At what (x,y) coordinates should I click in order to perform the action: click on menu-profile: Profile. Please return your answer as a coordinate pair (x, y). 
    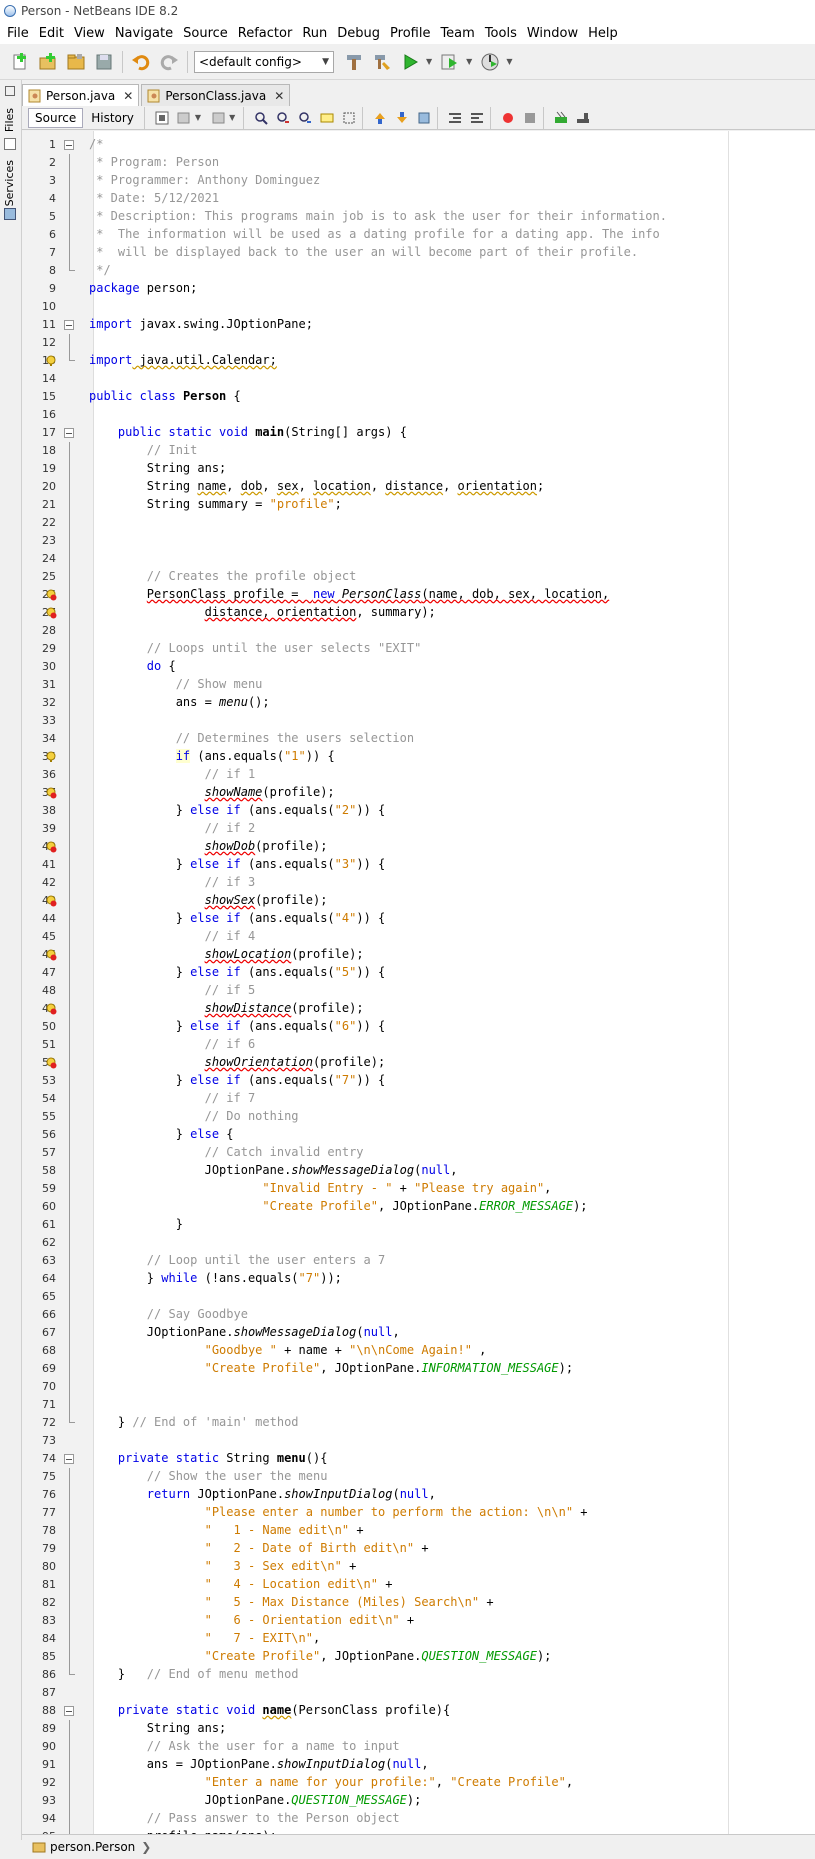
    Looking at the image, I should click on (410, 33).